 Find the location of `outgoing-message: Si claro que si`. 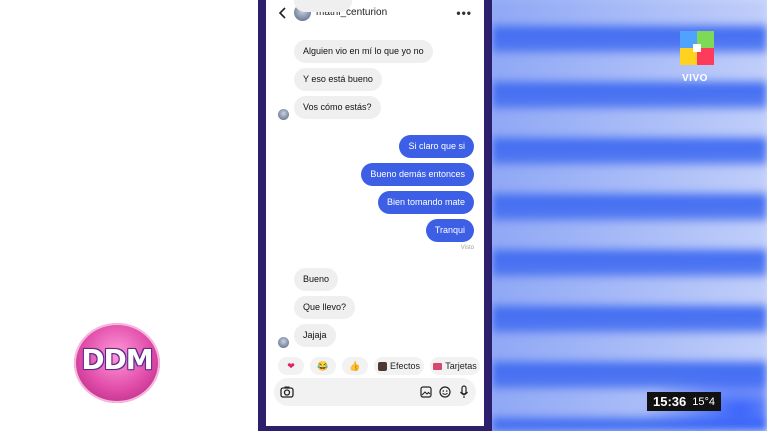

outgoing-message: Si claro que si is located at coordinates (436, 146).